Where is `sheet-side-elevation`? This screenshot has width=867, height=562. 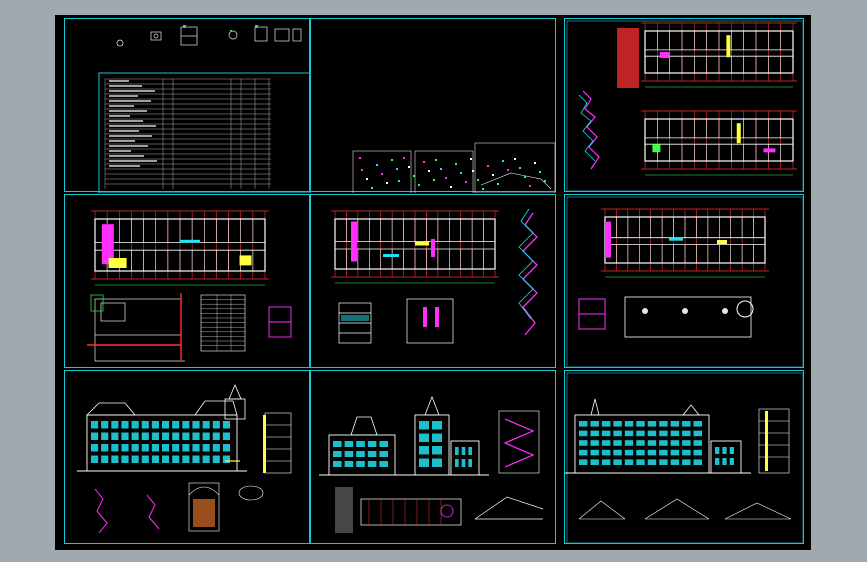
sheet-side-elevation is located at coordinates (433, 457).